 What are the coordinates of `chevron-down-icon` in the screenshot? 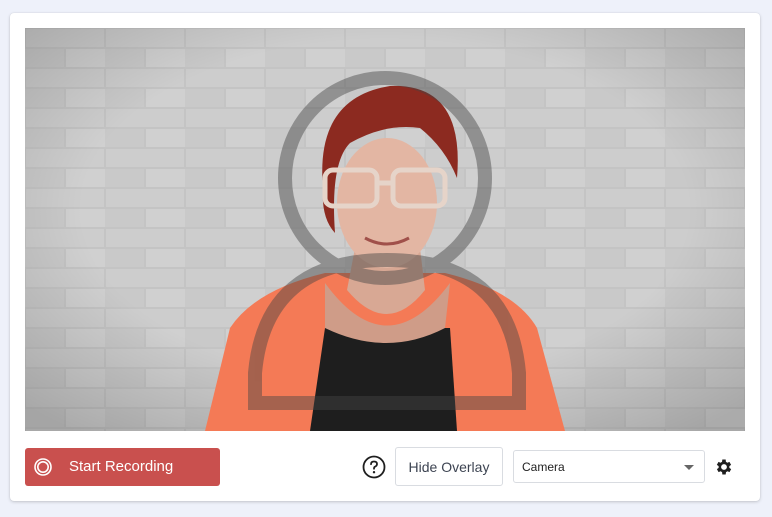 It's located at (689, 467).